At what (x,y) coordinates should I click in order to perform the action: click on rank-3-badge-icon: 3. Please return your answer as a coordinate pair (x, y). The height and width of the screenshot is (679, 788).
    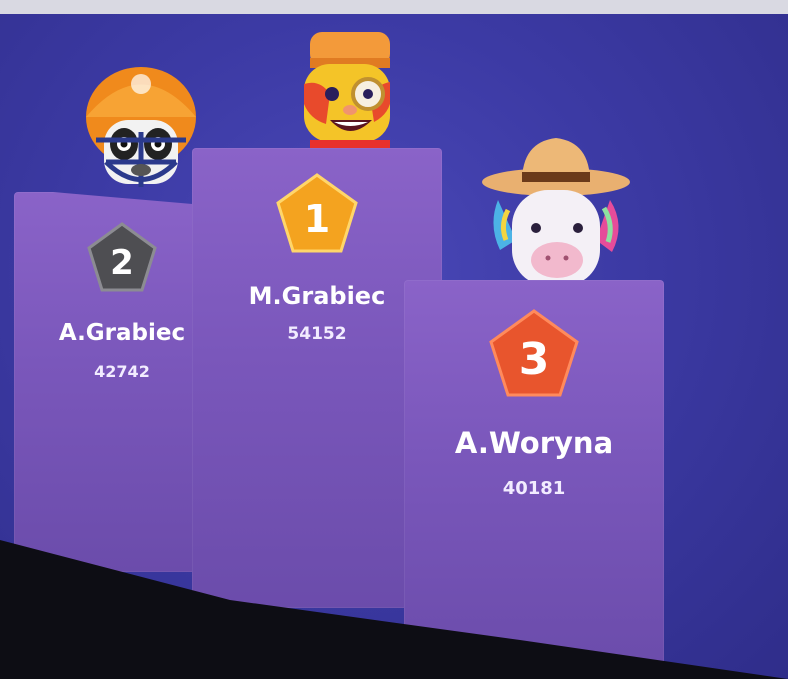
    Looking at the image, I should click on (534, 353).